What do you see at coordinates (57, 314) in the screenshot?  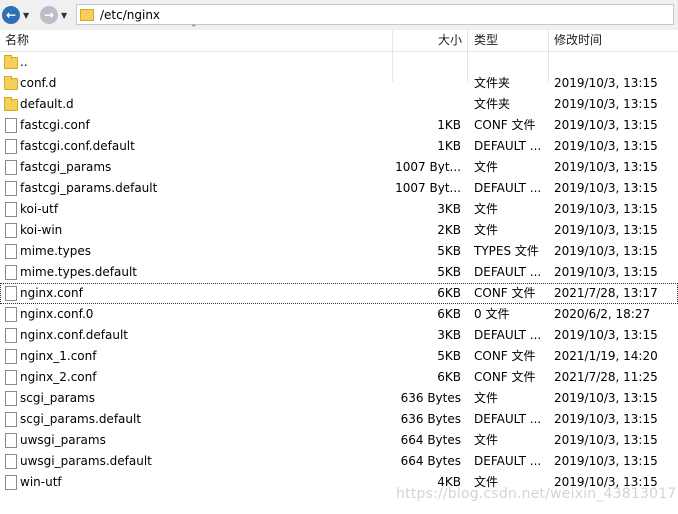 I see `file-name: nginx.conf.0` at bounding box center [57, 314].